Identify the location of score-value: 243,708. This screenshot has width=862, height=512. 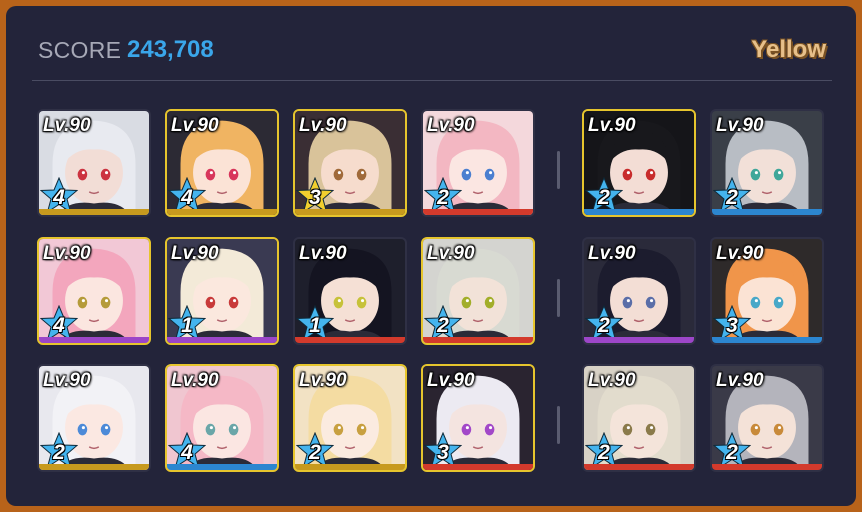
(170, 49).